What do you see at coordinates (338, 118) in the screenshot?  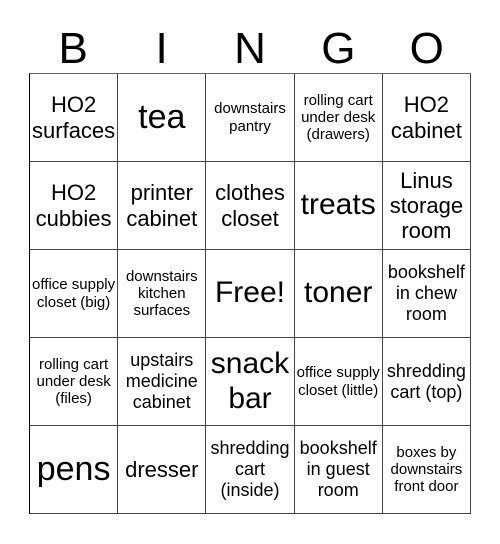 I see `bingo-cell: rolling cart under desk (drawers)` at bounding box center [338, 118].